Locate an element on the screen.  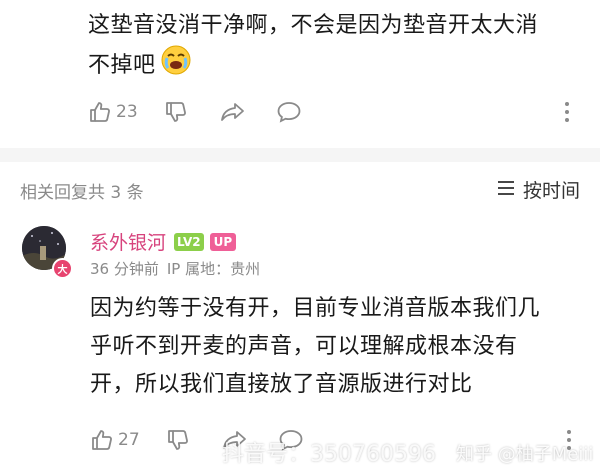
sort-label: 按时间 is located at coordinates (551, 191).